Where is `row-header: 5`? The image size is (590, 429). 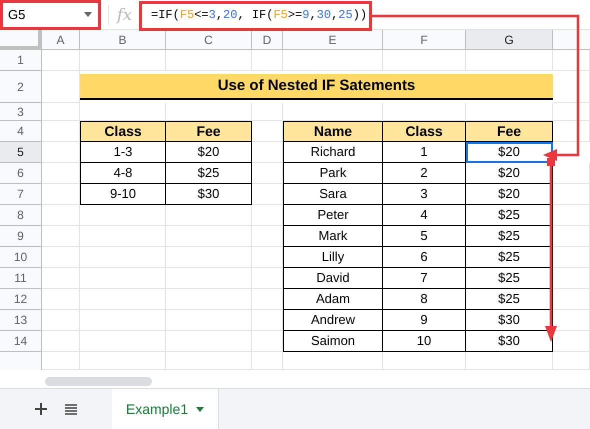 row-header: 5 is located at coordinates (21, 152).